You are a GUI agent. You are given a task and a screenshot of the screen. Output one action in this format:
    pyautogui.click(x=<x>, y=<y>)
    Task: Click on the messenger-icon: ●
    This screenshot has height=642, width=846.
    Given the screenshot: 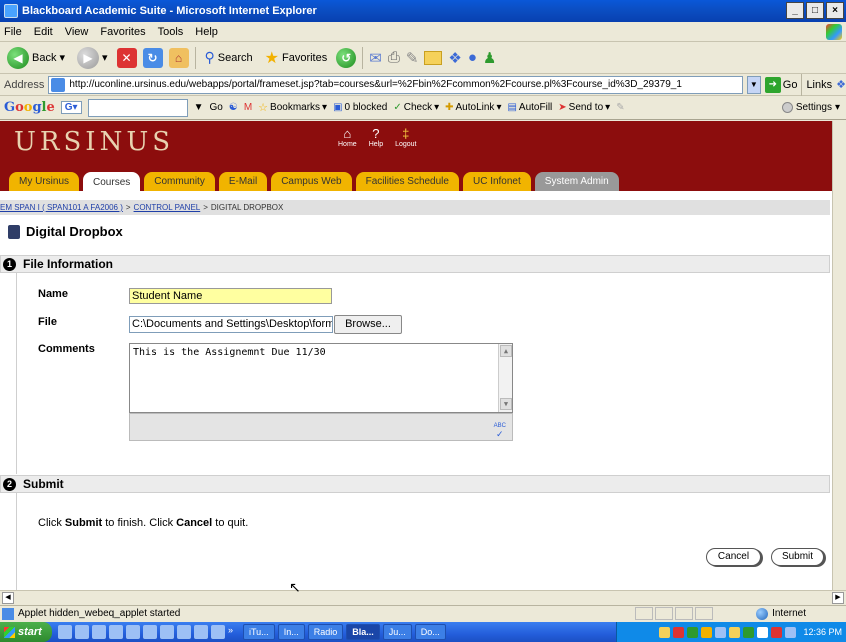 What is the action you would take?
    pyautogui.click(x=472, y=57)
    